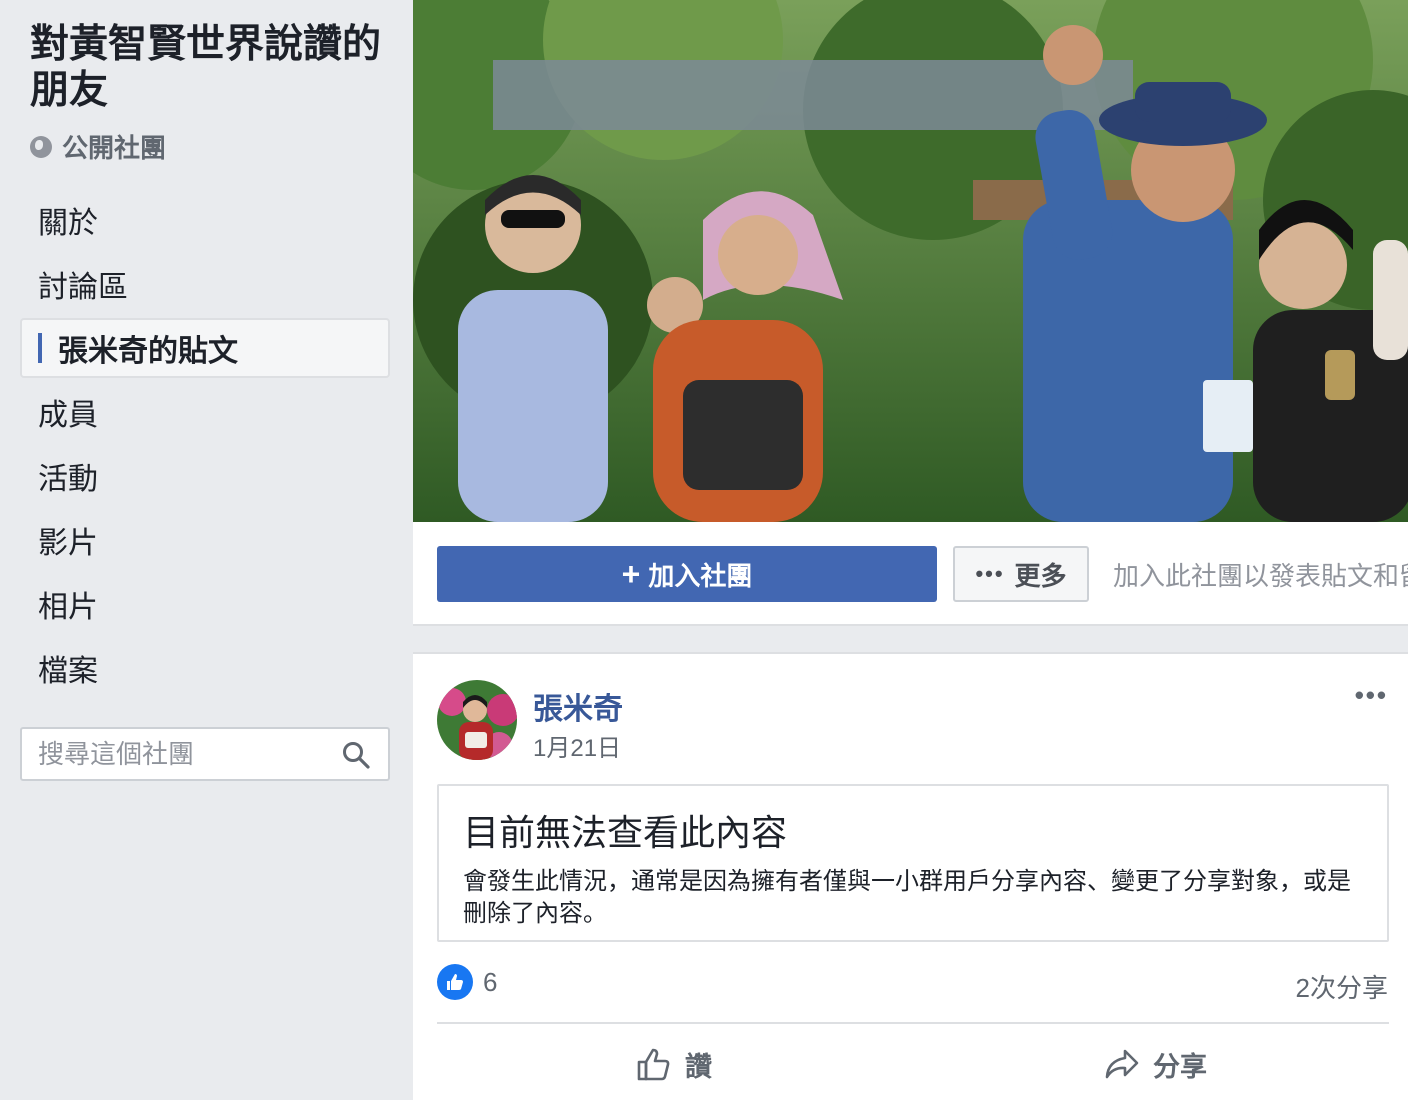 Image resolution: width=1408 pixels, height=1100 pixels. I want to click on avatar-image, so click(477, 720).